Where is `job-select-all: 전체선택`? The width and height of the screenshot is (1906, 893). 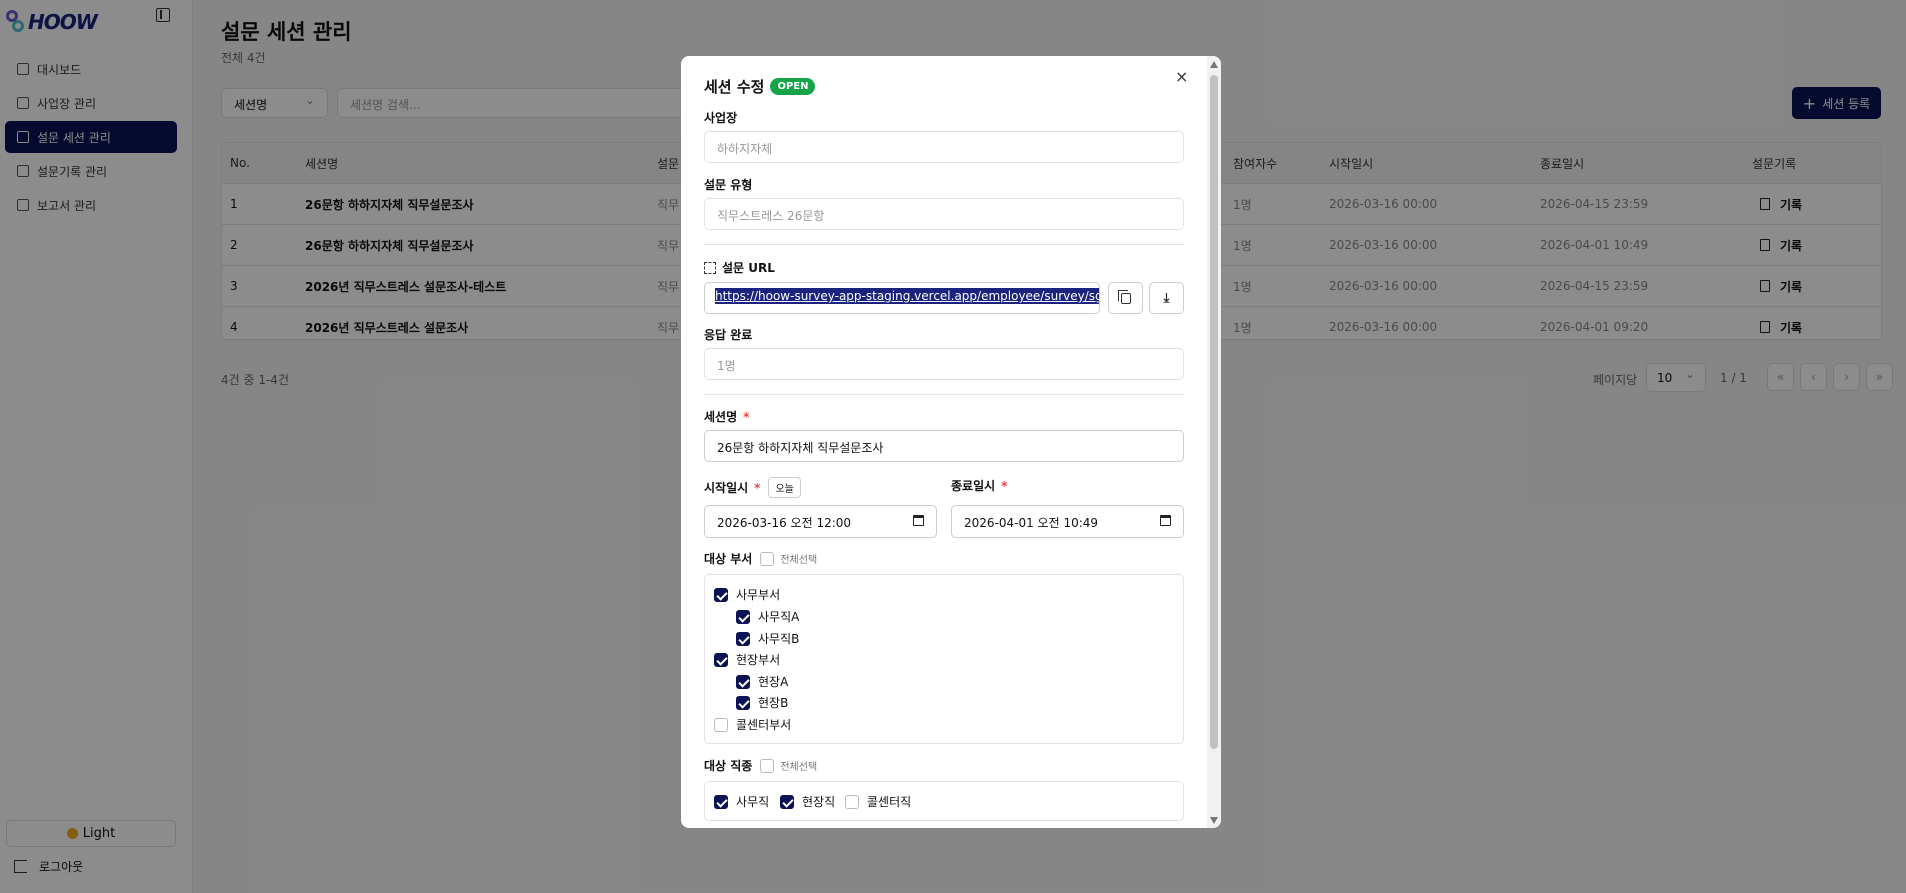
job-select-all: 전체선택 is located at coordinates (788, 765).